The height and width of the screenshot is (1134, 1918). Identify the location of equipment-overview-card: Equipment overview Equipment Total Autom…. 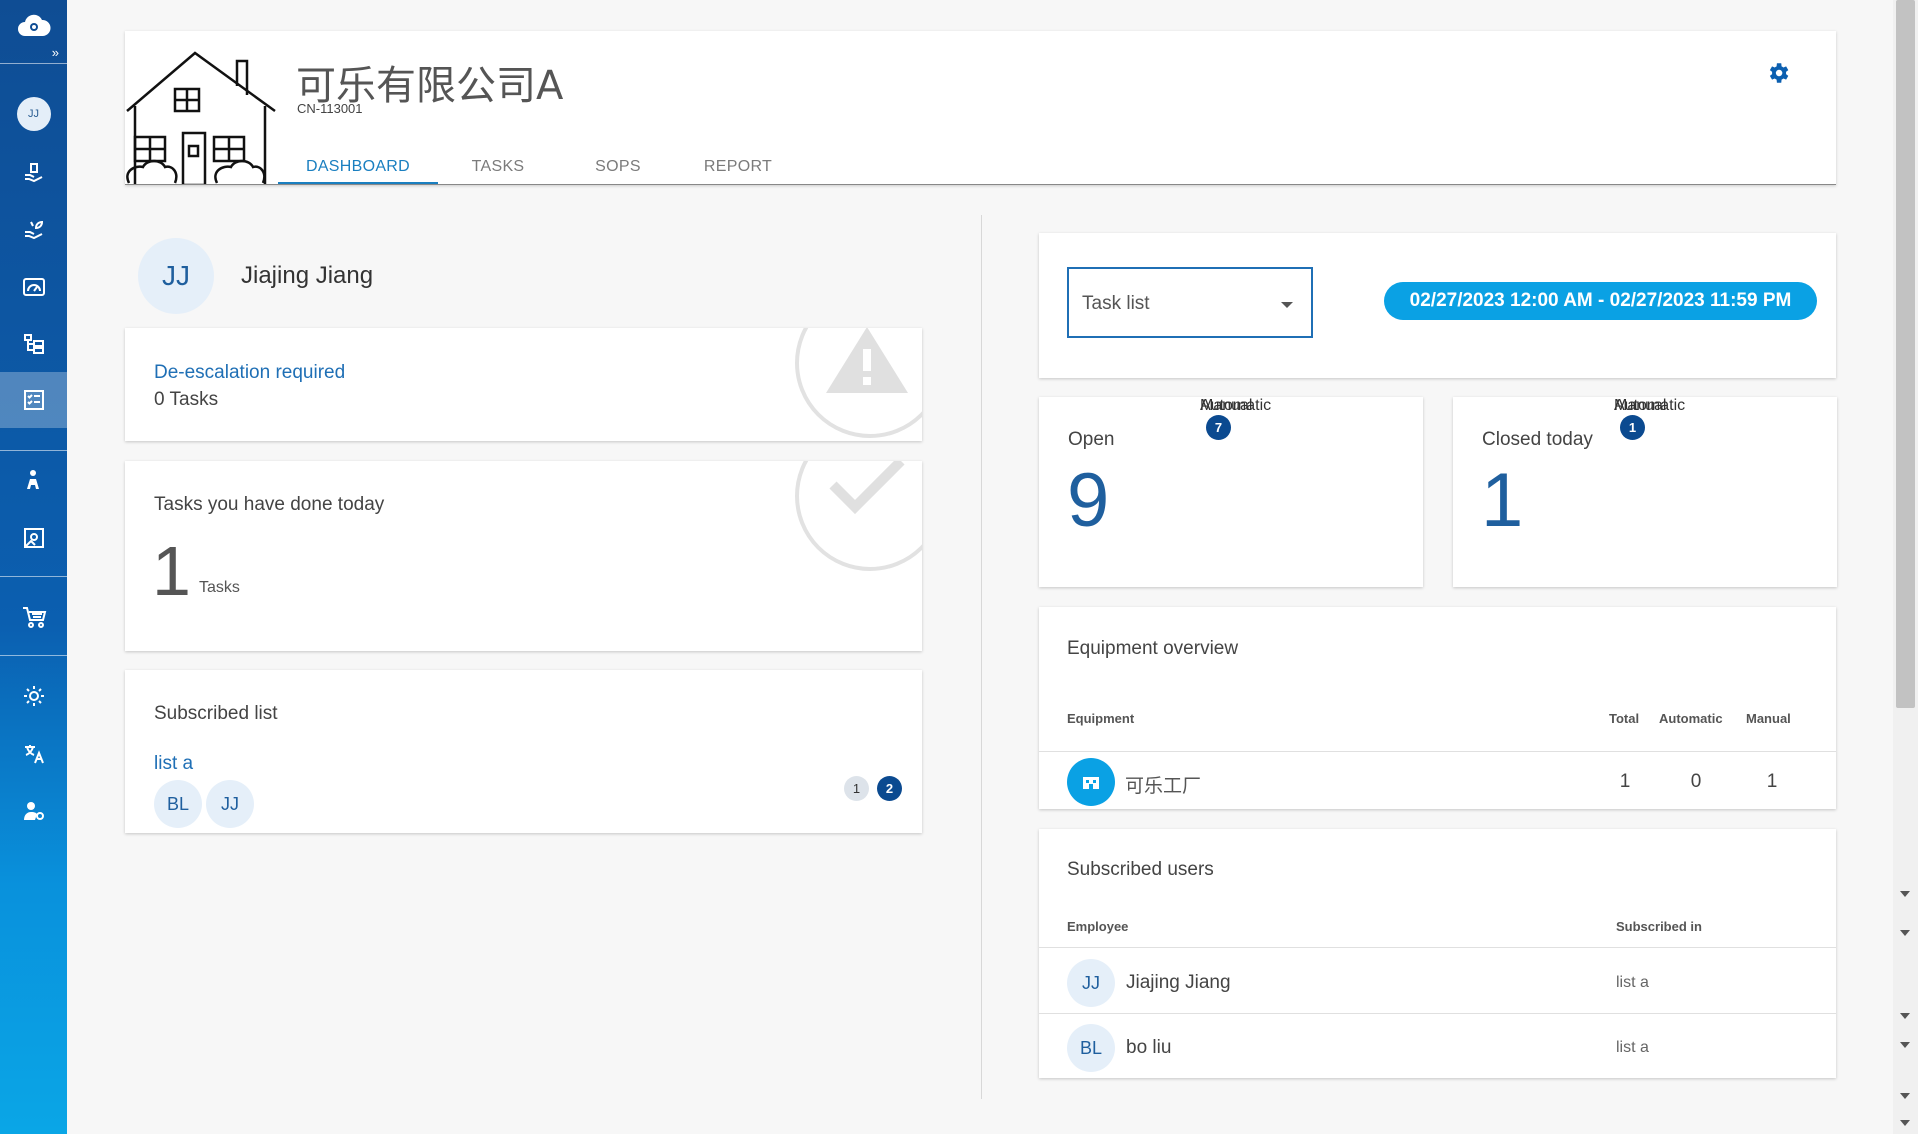
(1437, 708).